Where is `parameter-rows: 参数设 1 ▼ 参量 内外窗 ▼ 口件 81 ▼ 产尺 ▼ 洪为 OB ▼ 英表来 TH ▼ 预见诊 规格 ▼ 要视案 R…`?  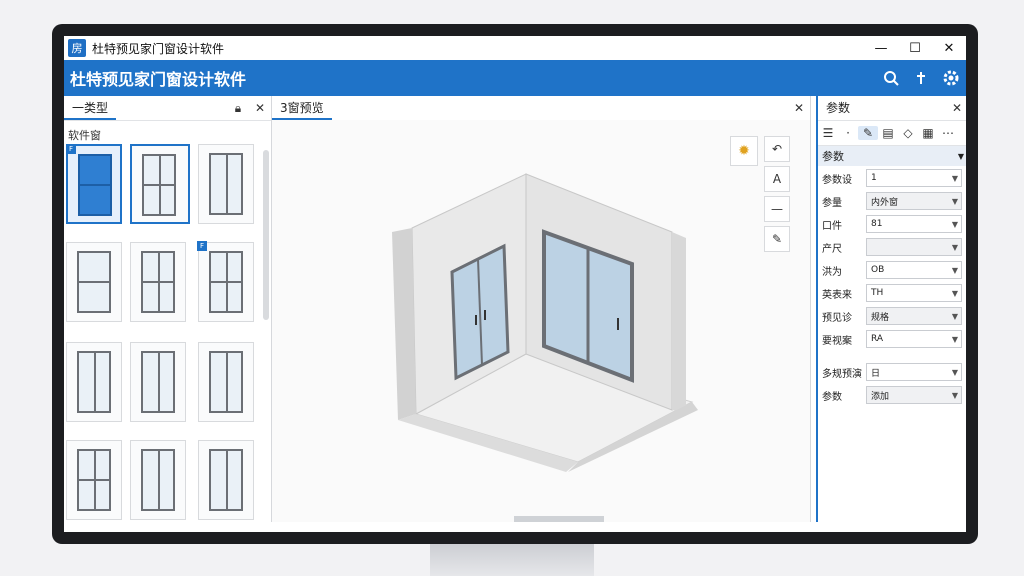 parameter-rows: 参数设 1 ▼ 参量 内外窗 ▼ 口件 81 ▼ 产尺 ▼ 洪为 OB ▼ 英表来 TH ▼ 预见诊 规格 ▼ 要视案 R… is located at coordinates (892, 258).